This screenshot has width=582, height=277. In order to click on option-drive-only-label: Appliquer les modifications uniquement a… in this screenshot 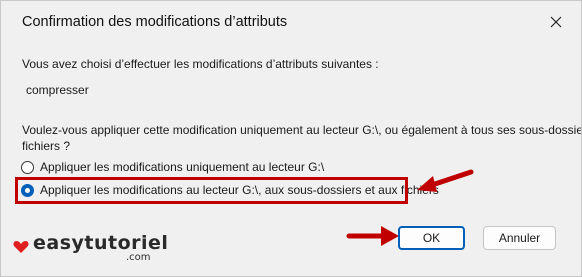, I will do `click(182, 167)`.